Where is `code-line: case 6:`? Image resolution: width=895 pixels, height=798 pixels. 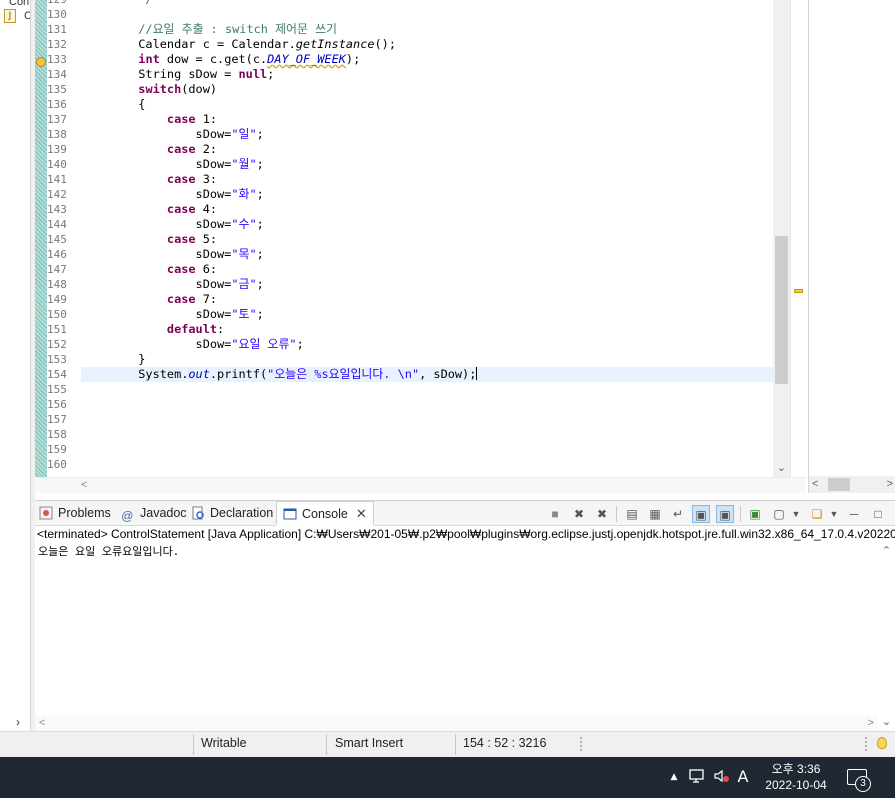 code-line: case 6: is located at coordinates (149, 269).